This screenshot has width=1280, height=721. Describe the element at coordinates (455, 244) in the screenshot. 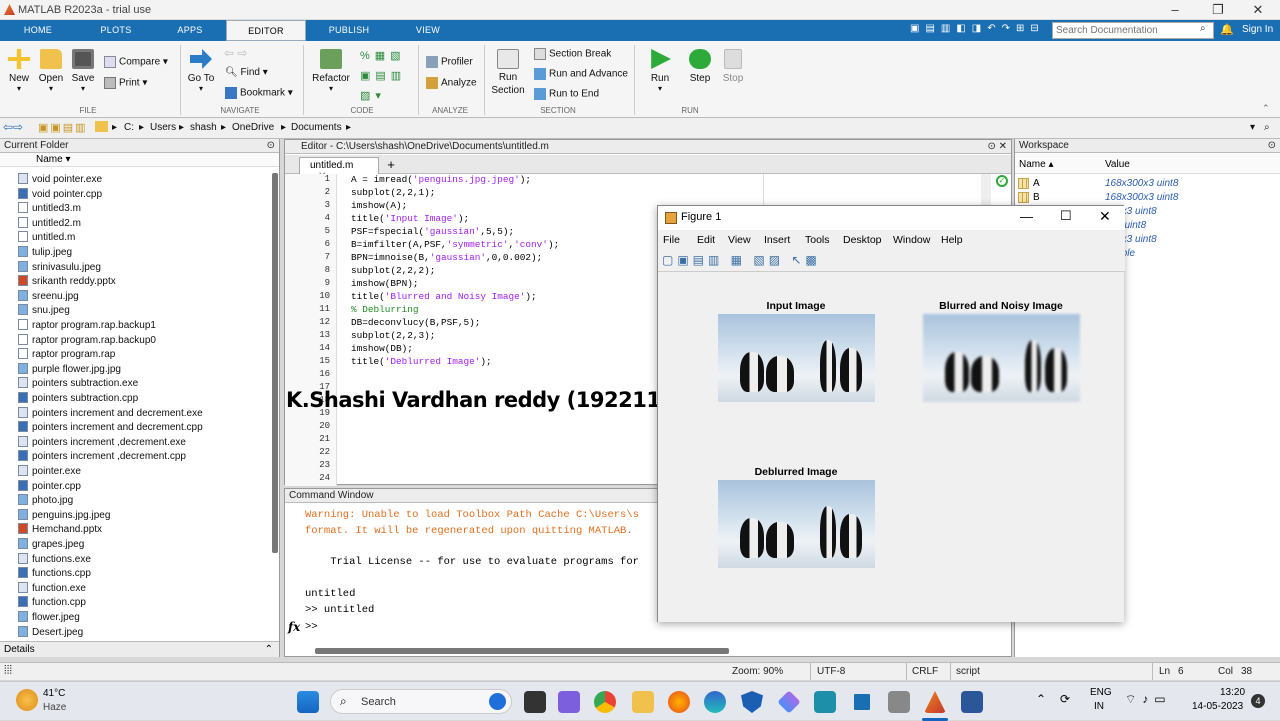

I see `code-line: B=imfilter(A,PSF,'symmetric','conv');` at that location.